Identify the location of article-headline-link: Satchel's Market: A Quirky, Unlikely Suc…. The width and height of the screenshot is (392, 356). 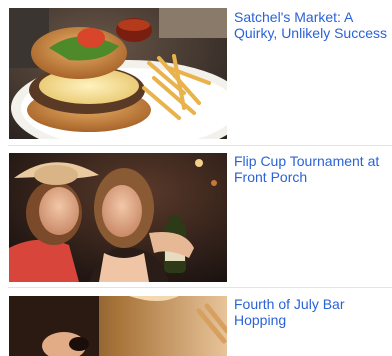
(312, 25).